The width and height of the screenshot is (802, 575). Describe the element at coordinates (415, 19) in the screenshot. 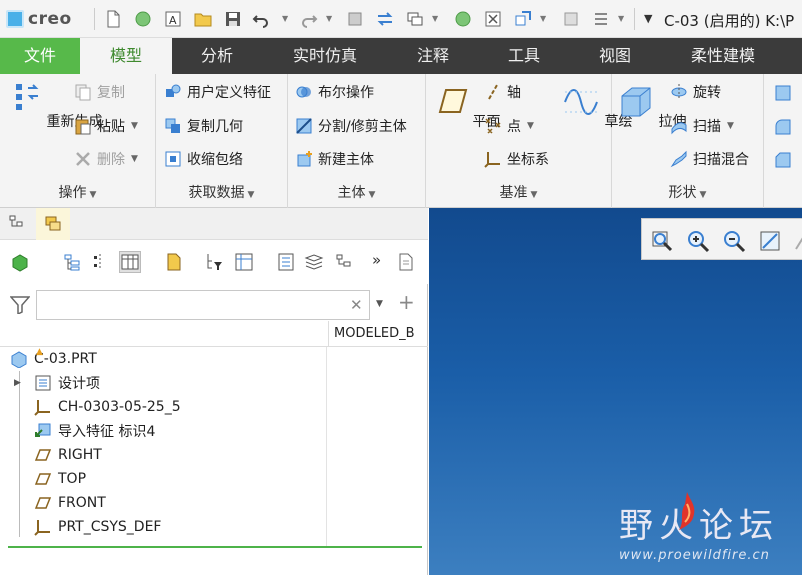

I see `windows-icon` at that location.